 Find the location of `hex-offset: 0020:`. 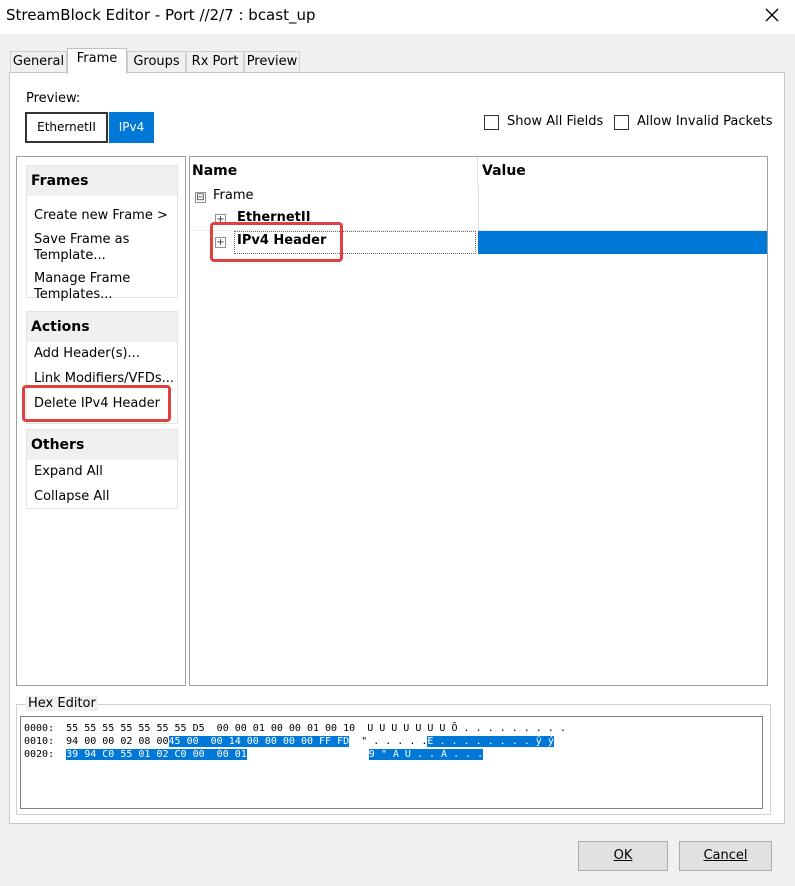

hex-offset: 0020: is located at coordinates (39, 754).